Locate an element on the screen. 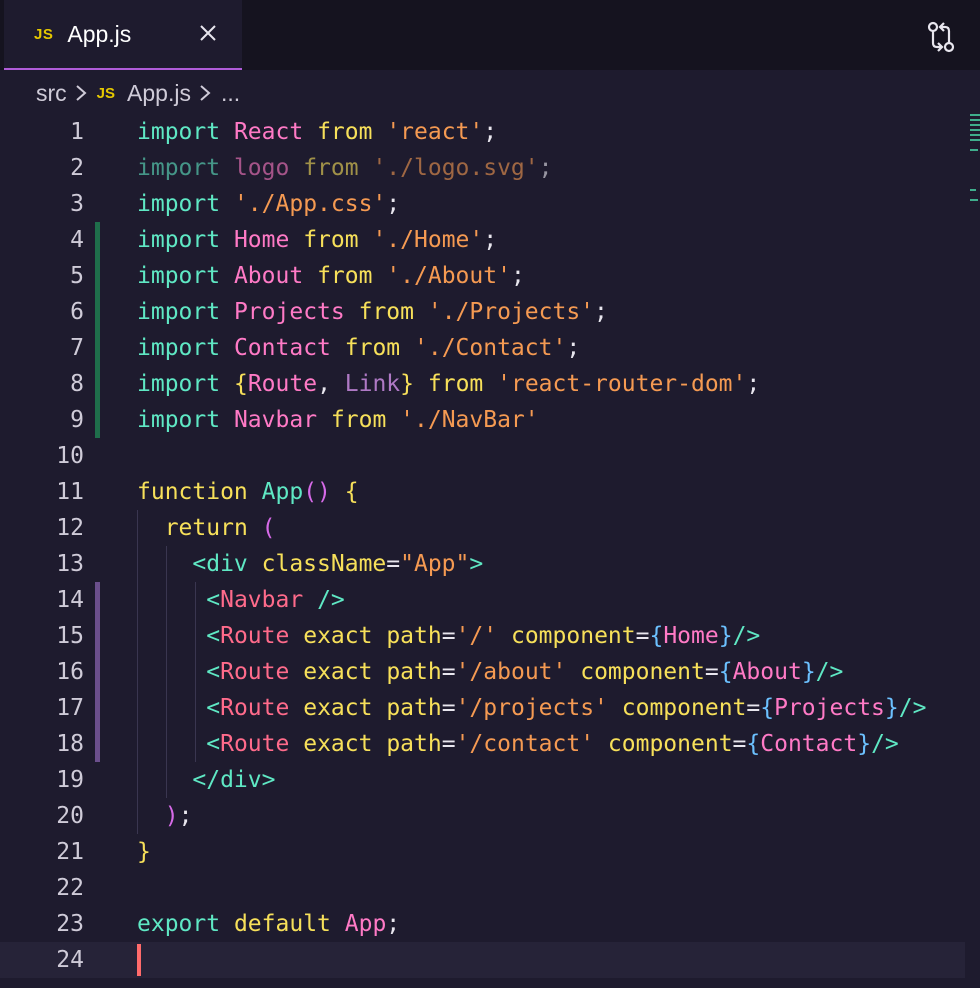 This screenshot has width=980, height=988. code-token: Route is located at coordinates (282, 384).